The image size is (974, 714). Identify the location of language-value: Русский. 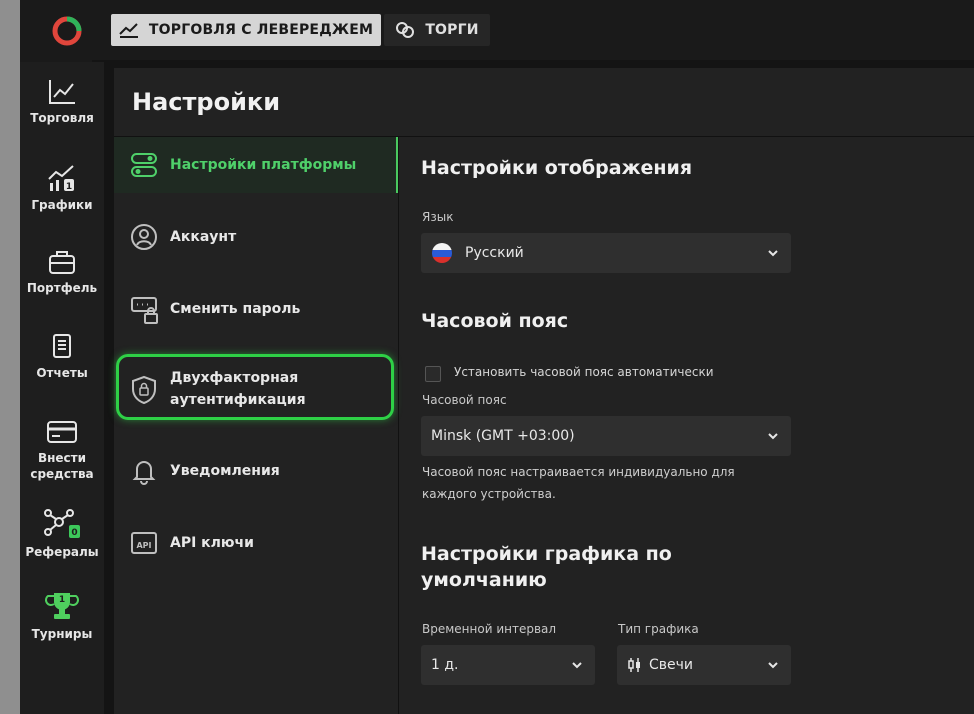
(494, 253).